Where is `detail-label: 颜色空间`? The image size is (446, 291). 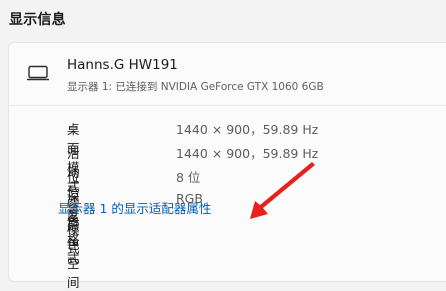 detail-label: 颜色空间 is located at coordinates (73, 254).